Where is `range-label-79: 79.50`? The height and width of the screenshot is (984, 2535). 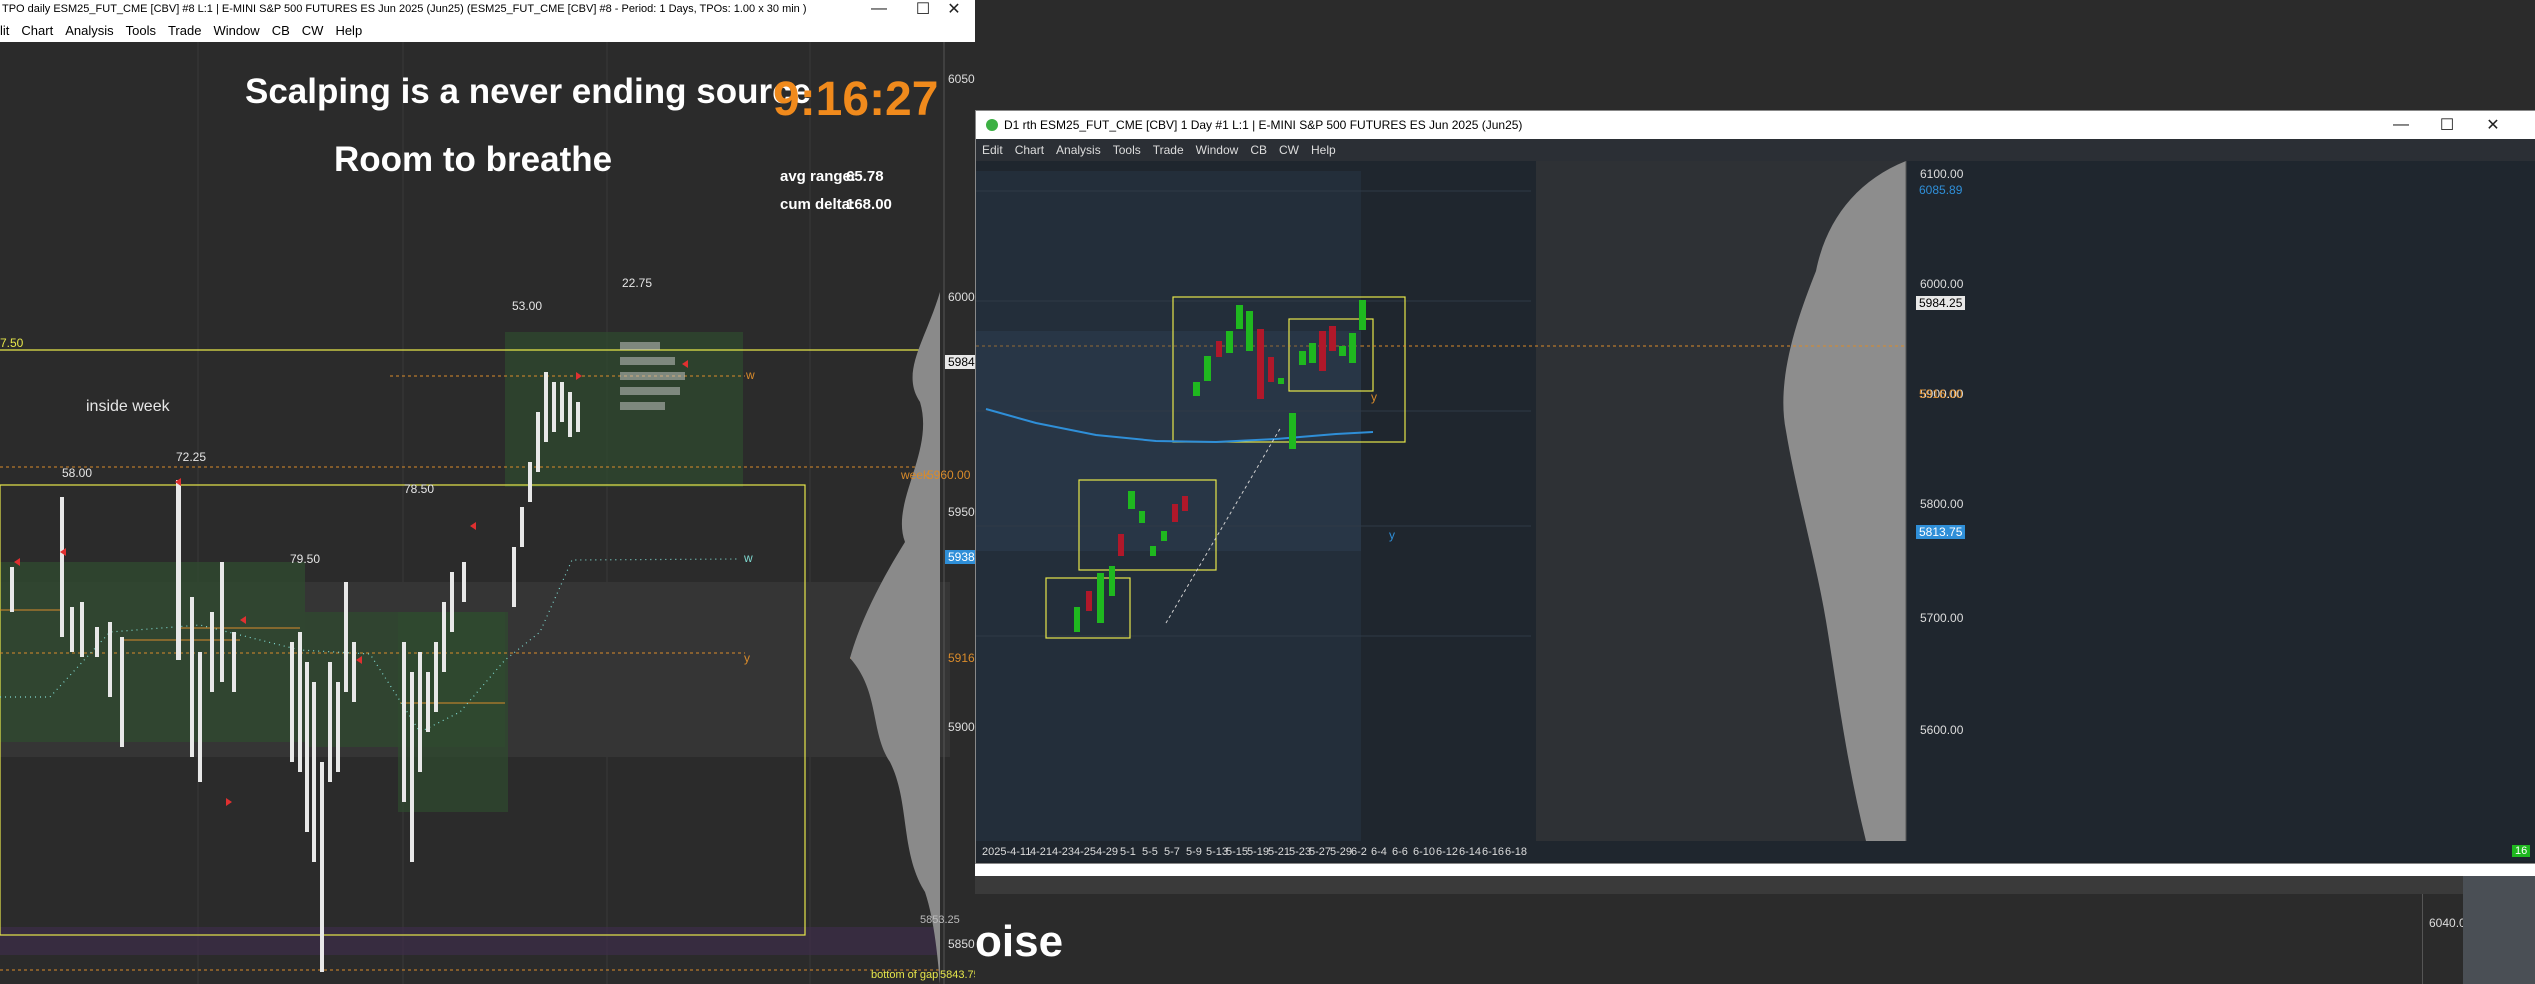 range-label-79: 79.50 is located at coordinates (305, 559).